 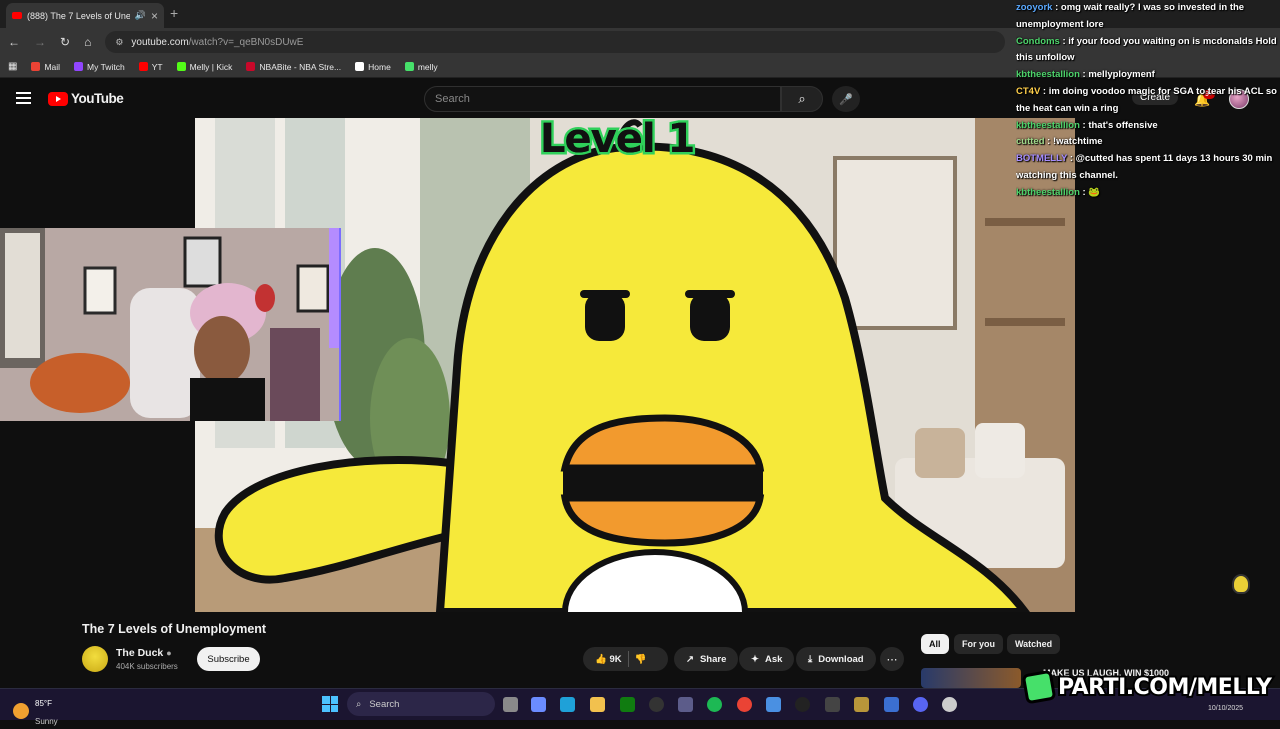 What do you see at coordinates (181, 66) in the screenshot?
I see `kick-icon` at bounding box center [181, 66].